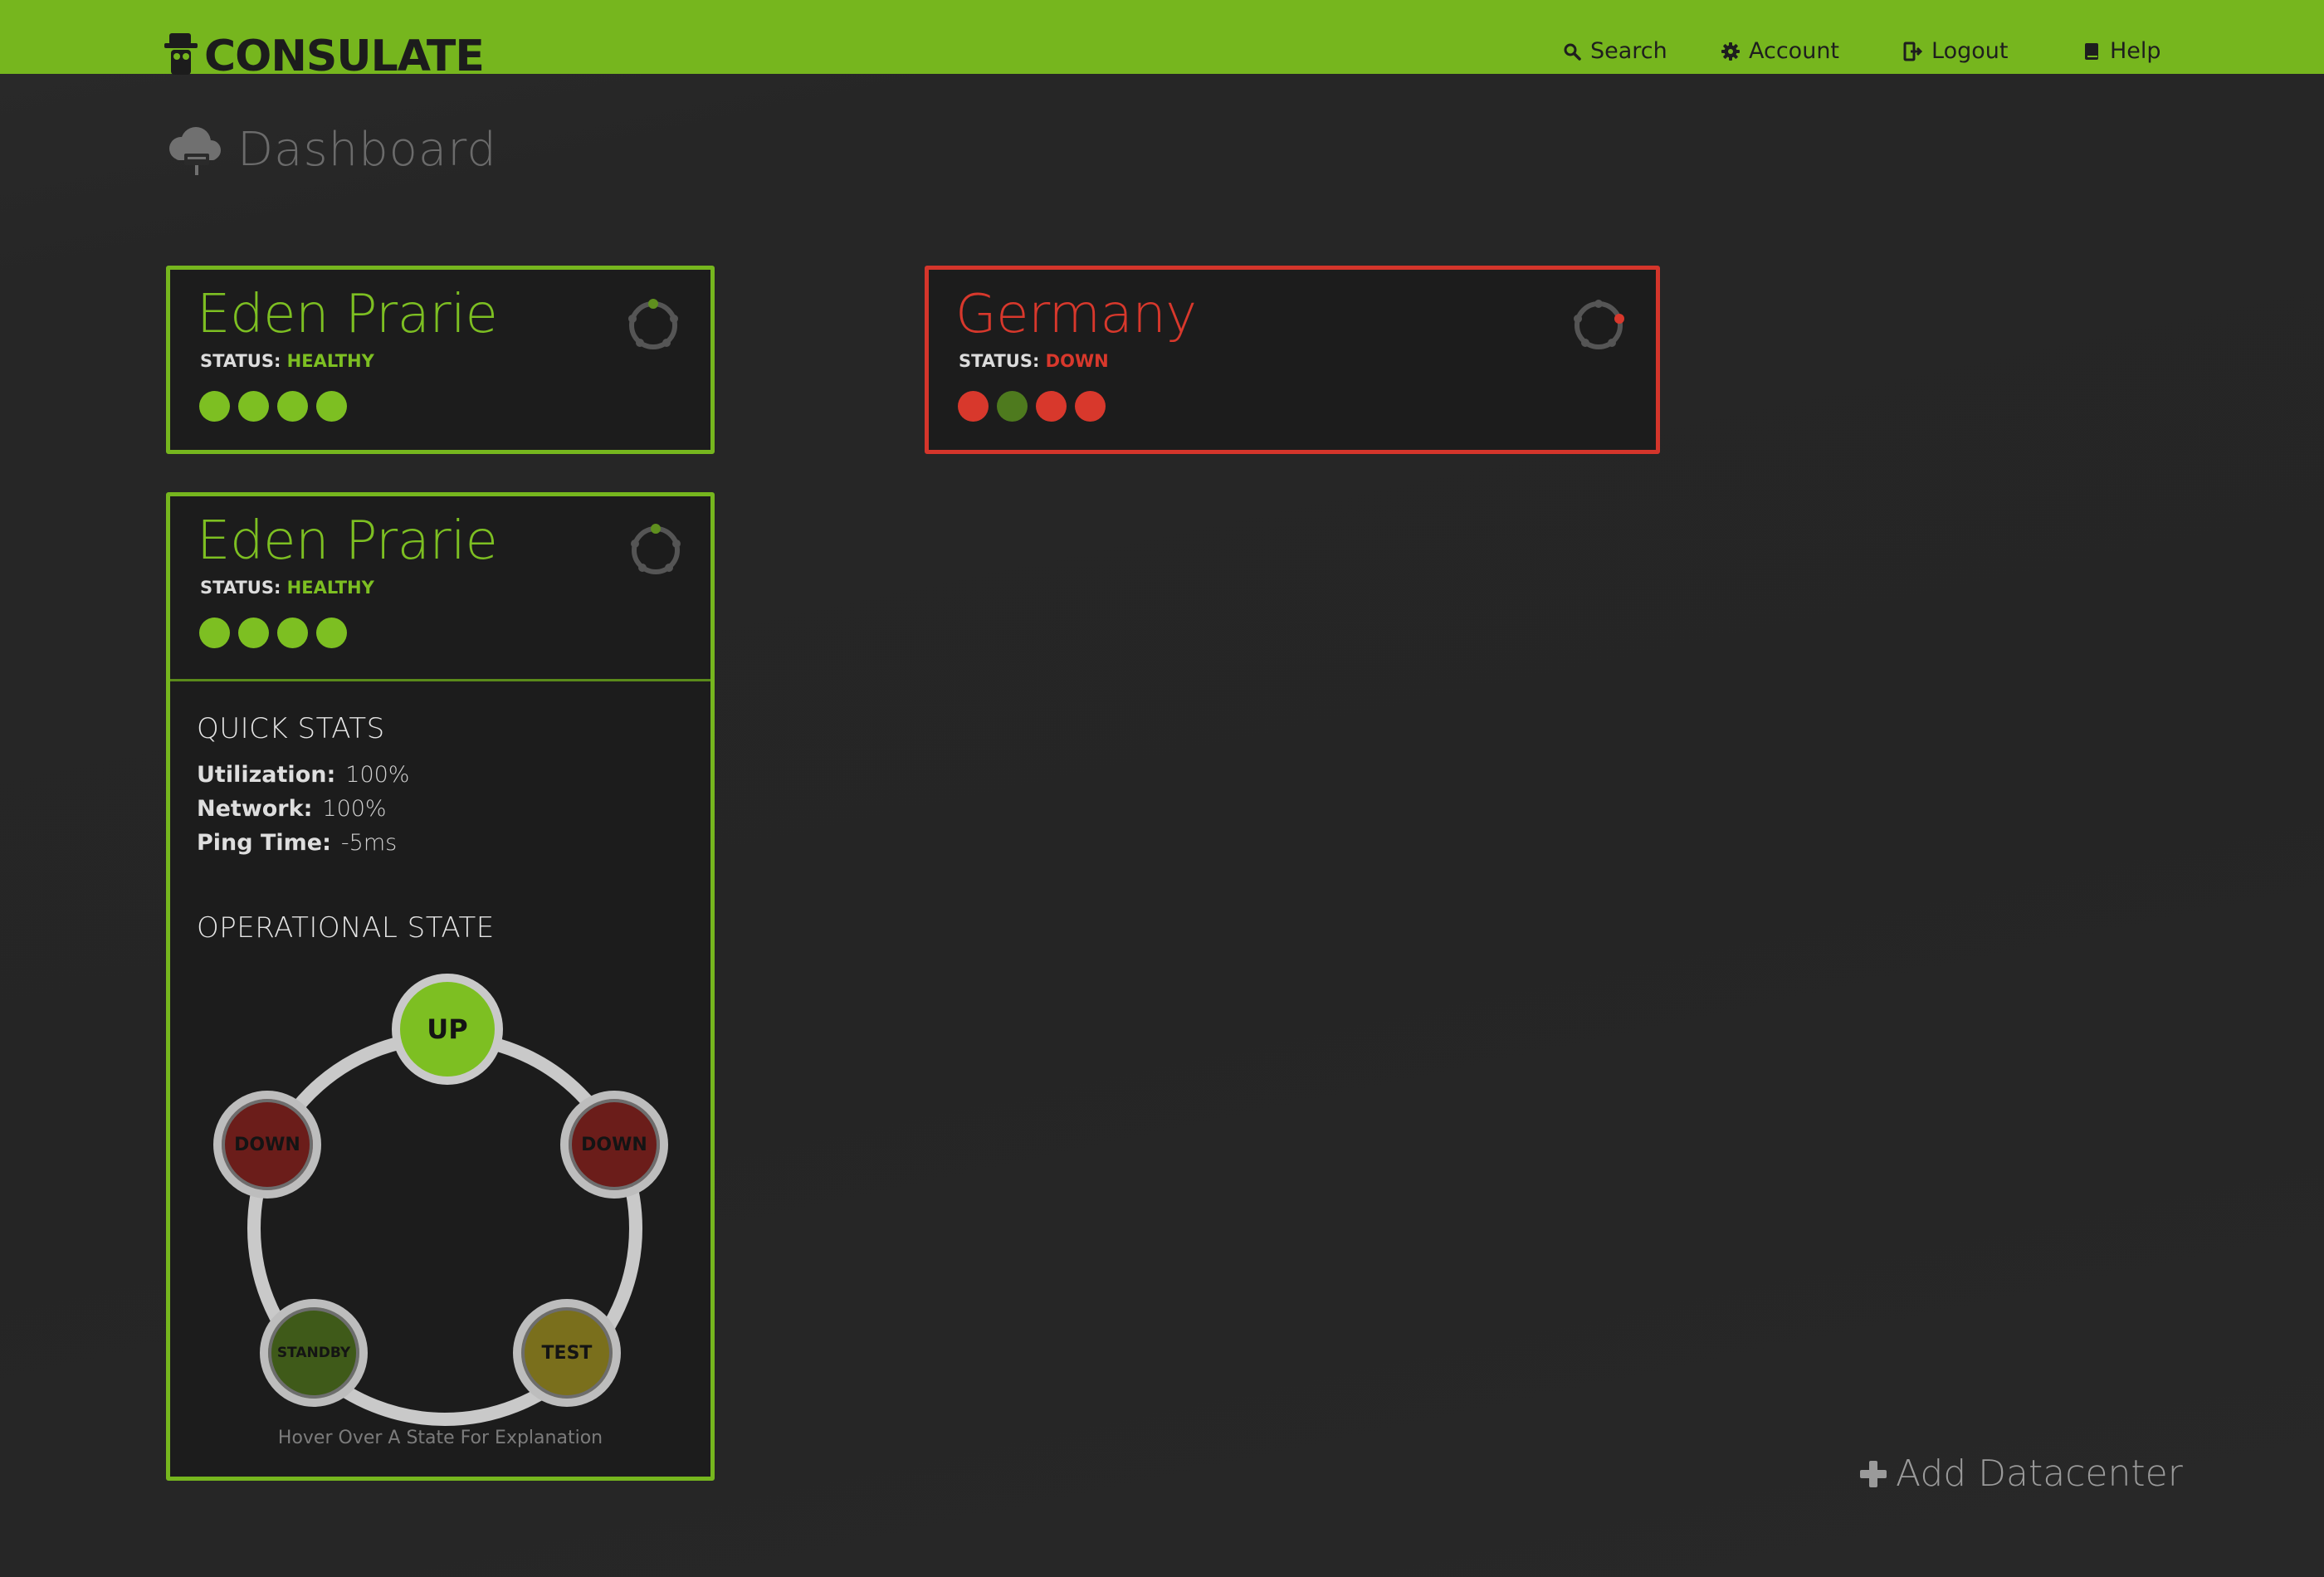 The width and height of the screenshot is (2324, 1577). I want to click on stat-label: Network:, so click(255, 809).